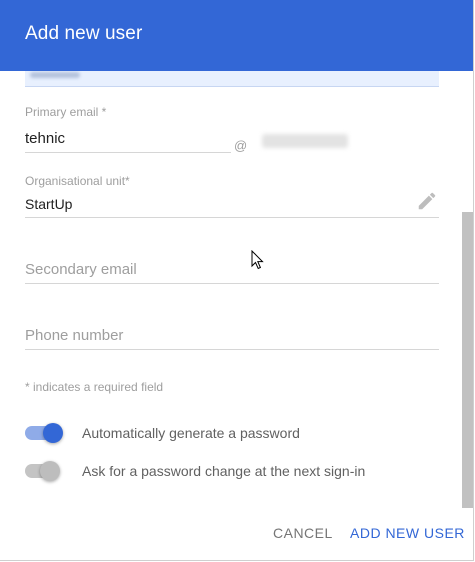  Describe the element at coordinates (84, 33) in the screenshot. I see `dialog-title: Add new user` at that location.